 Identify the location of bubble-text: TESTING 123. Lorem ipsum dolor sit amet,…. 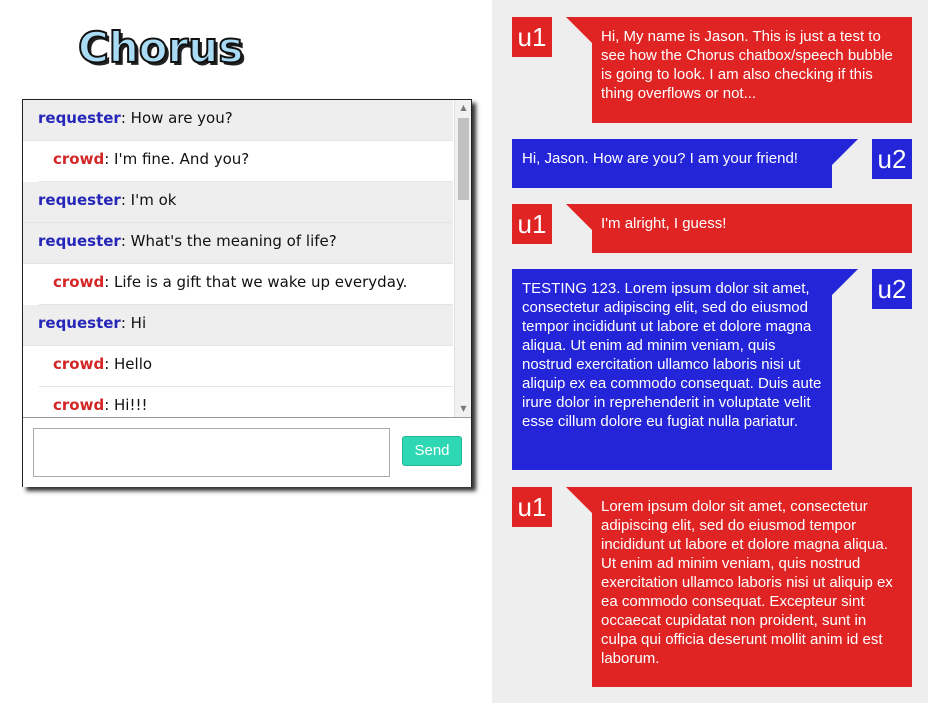
(672, 355).